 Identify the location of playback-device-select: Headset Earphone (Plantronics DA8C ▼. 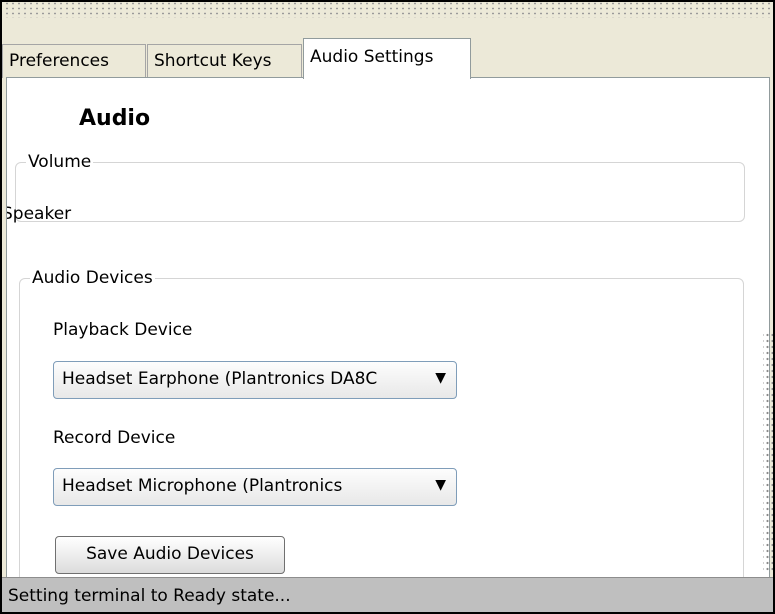
(255, 380).